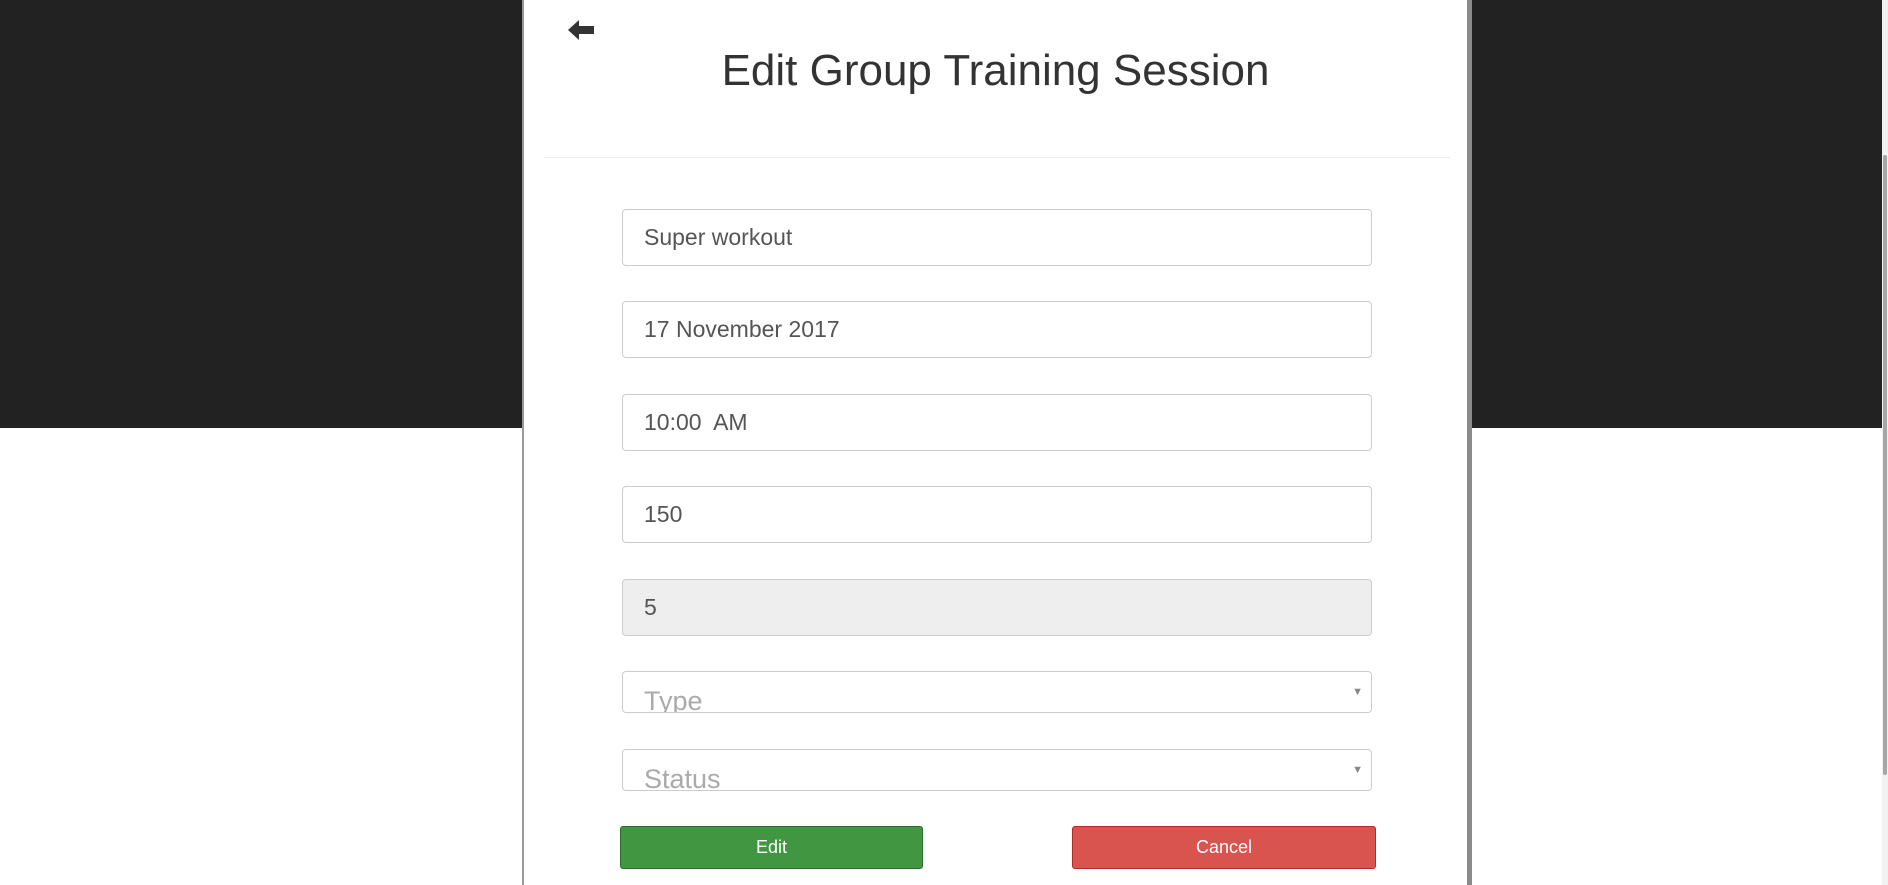 This screenshot has height=885, width=1888. Describe the element at coordinates (771, 847) in the screenshot. I see `edit-button: Edit` at that location.